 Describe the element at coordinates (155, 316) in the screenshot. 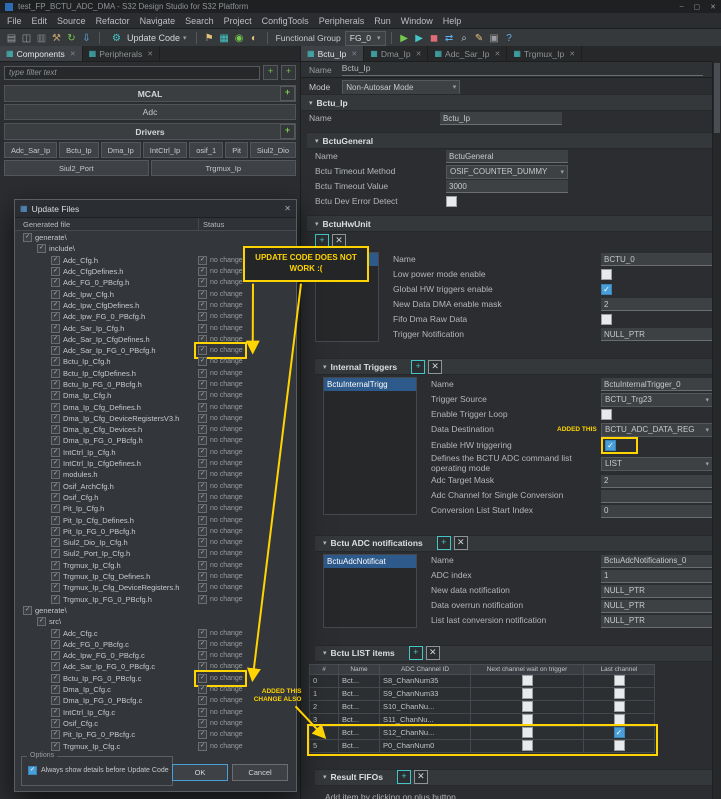

I see `tree-file-row: ✓ Adc_Ipw_FG_0_PBcfg.h ✓ no change` at that location.